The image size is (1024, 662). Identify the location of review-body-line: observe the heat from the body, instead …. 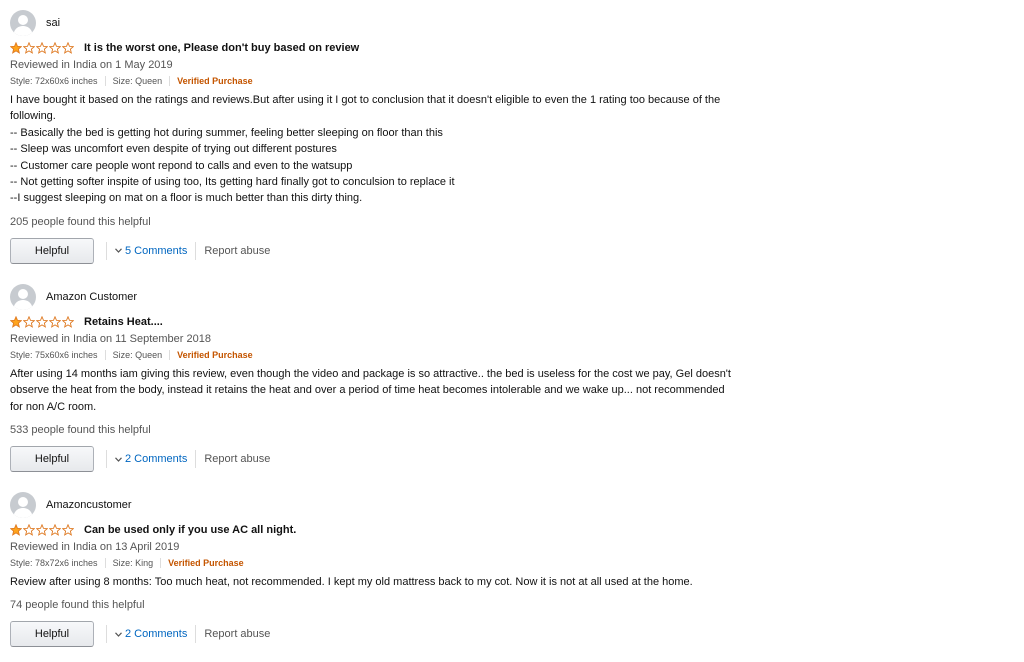
(367, 390).